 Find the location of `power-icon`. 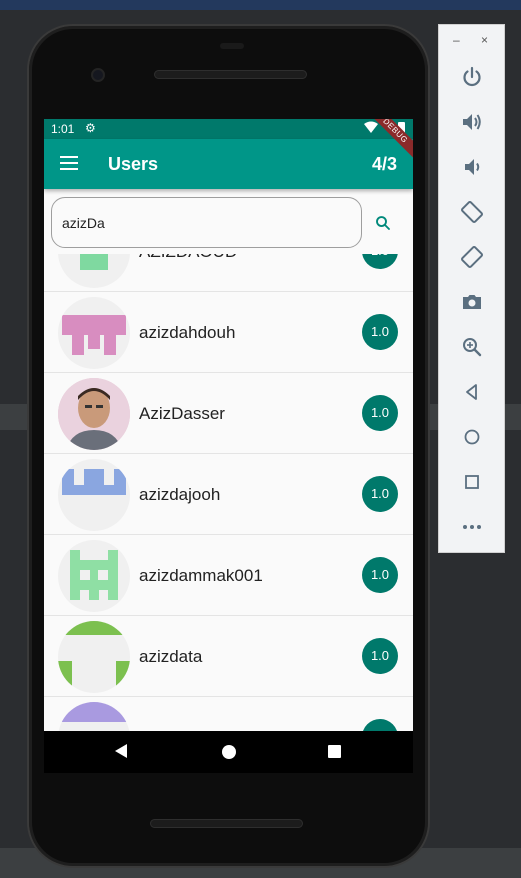

power-icon is located at coordinates (472, 77).